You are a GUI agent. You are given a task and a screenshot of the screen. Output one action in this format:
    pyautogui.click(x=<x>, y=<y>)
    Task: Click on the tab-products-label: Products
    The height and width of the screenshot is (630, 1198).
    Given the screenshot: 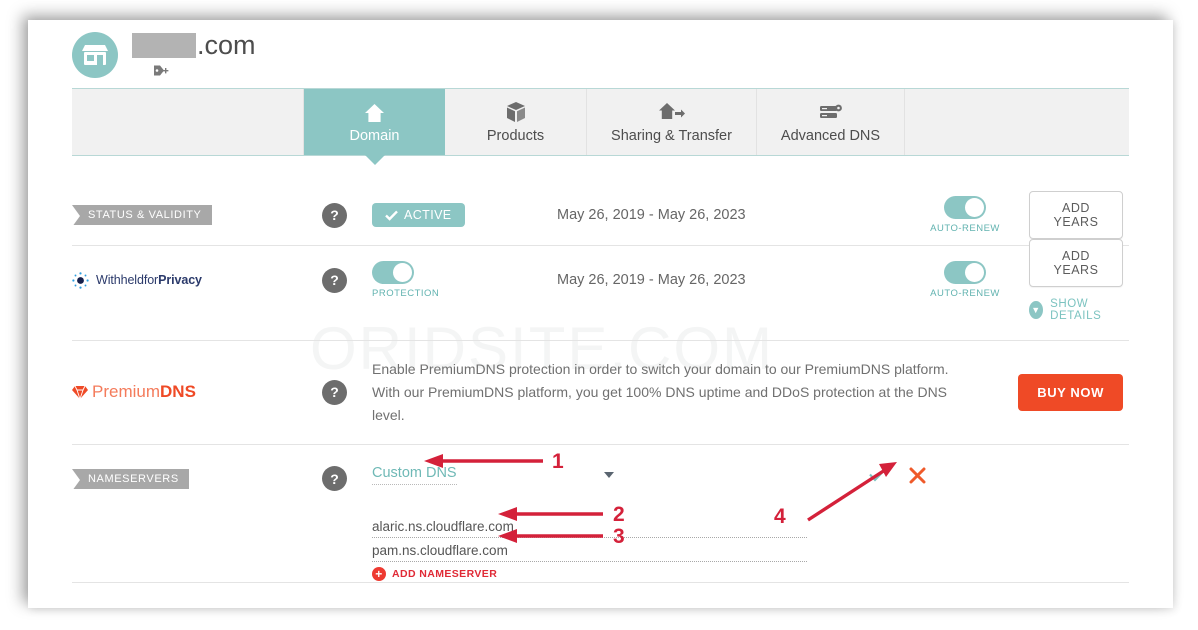 What is the action you would take?
    pyautogui.click(x=515, y=135)
    